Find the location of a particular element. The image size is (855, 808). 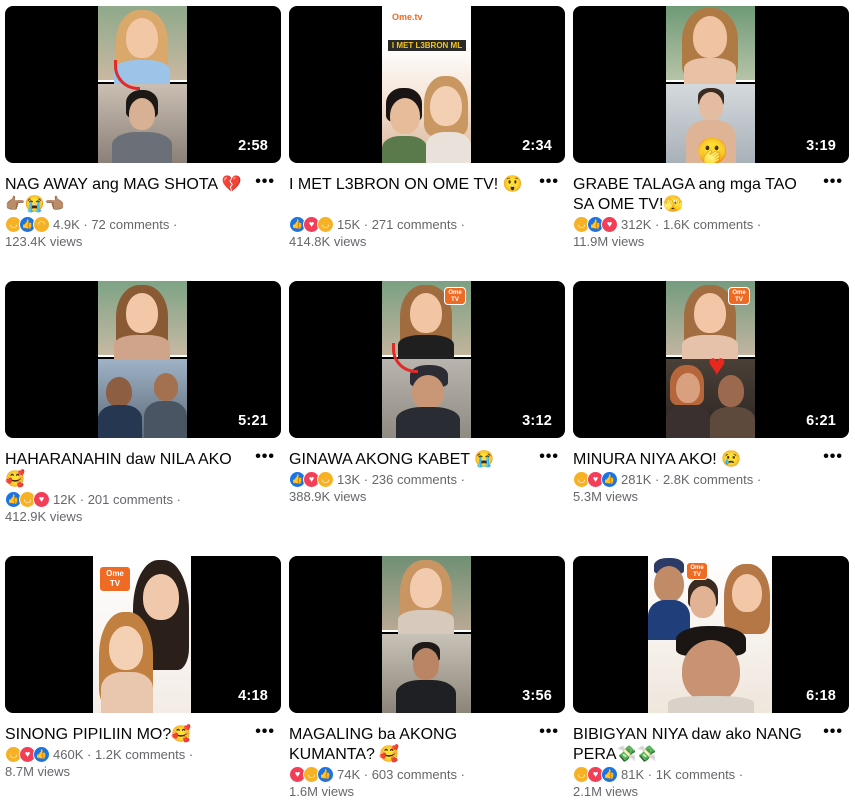

video-stats: ♥ ◡ 👍 74K · 603 comments · is located at coordinates (427, 774).